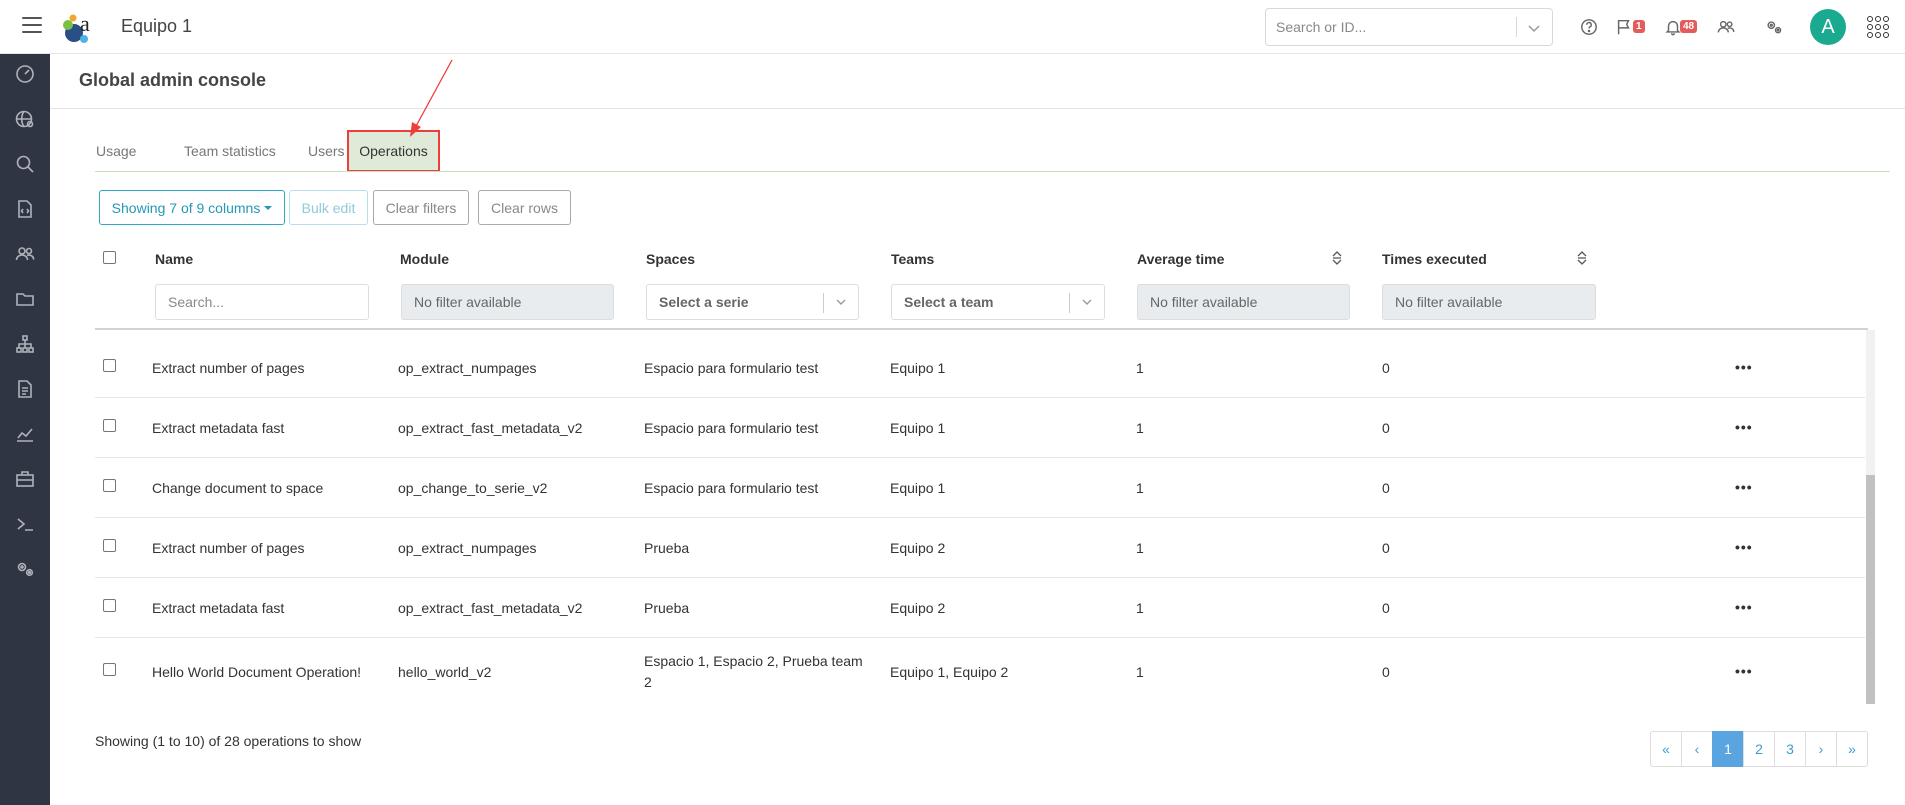 The image size is (1905, 805). Describe the element at coordinates (25, 209) in the screenshot. I see `code-file-icon` at that location.